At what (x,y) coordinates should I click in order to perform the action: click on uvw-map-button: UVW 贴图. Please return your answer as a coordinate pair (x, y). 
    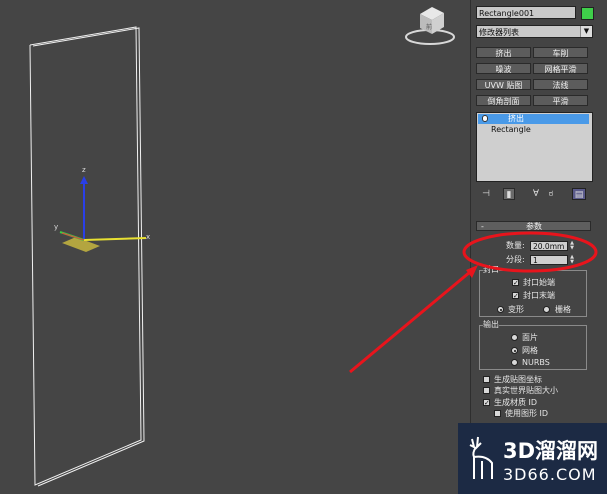
    Looking at the image, I should click on (503, 84).